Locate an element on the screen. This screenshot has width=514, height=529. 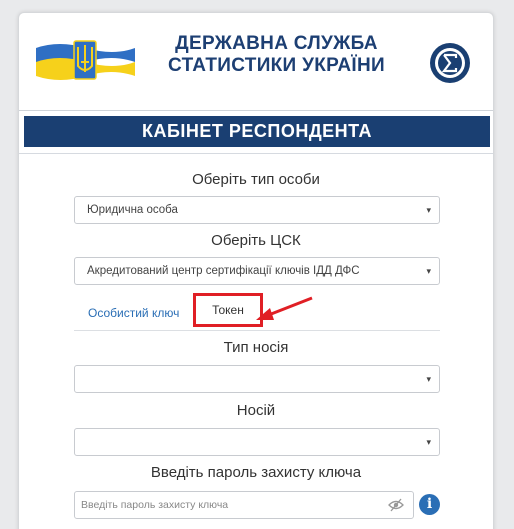
agency-name: ДЕРЖАВНА СЛУЖБА СТАТИСТИКИ УКРАЇНИ is located at coordinates (276, 55).